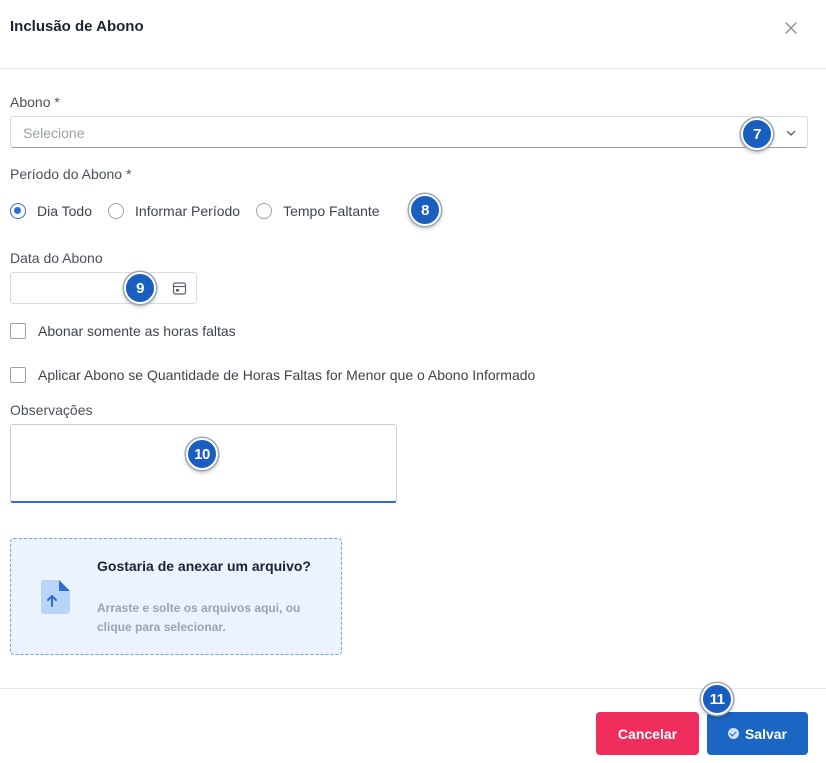  What do you see at coordinates (766, 733) in the screenshot?
I see `save-button-label: Salvar` at bounding box center [766, 733].